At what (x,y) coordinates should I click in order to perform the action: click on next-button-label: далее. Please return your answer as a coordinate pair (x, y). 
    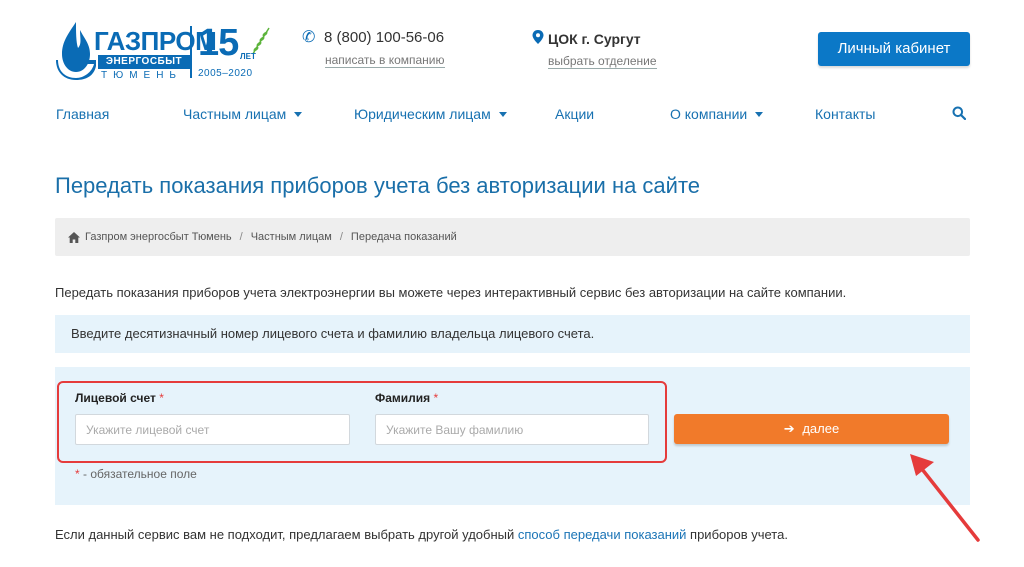
    Looking at the image, I should click on (821, 428).